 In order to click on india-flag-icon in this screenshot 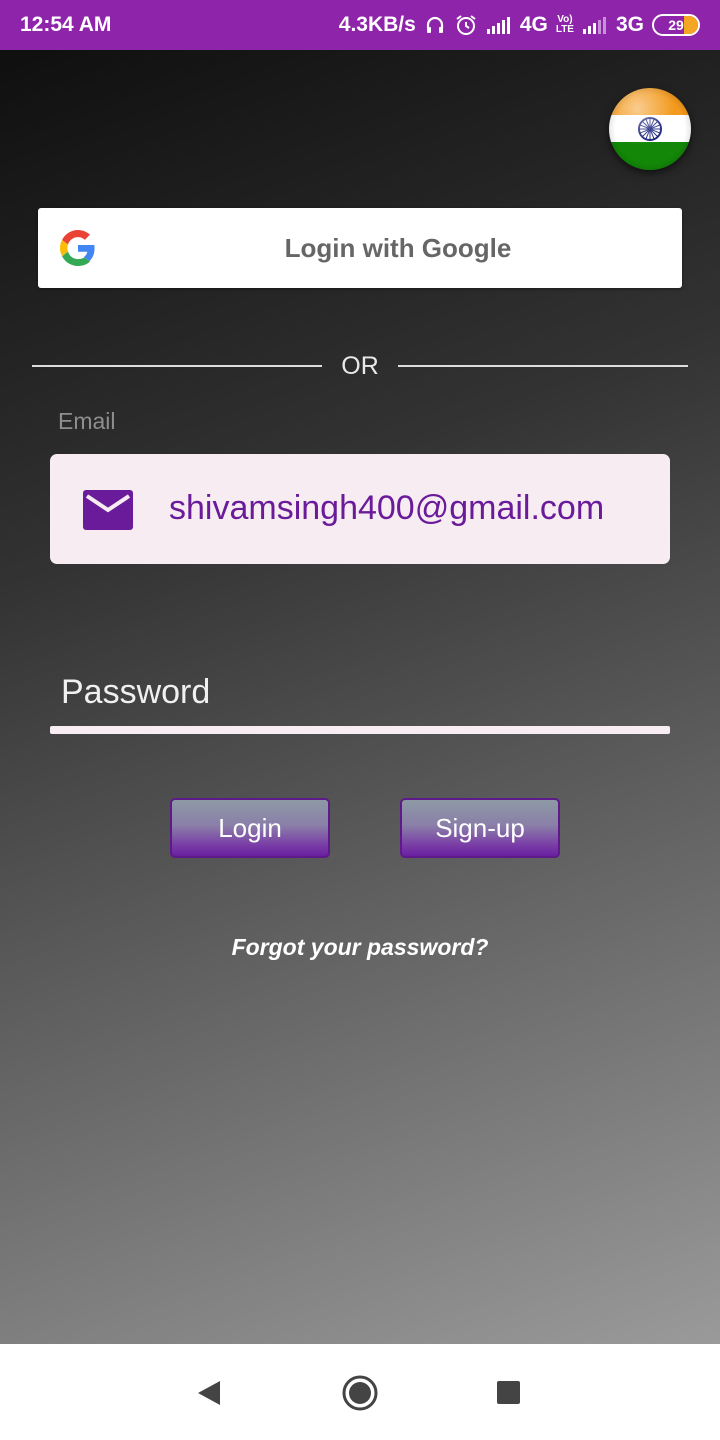, I will do `click(650, 129)`.